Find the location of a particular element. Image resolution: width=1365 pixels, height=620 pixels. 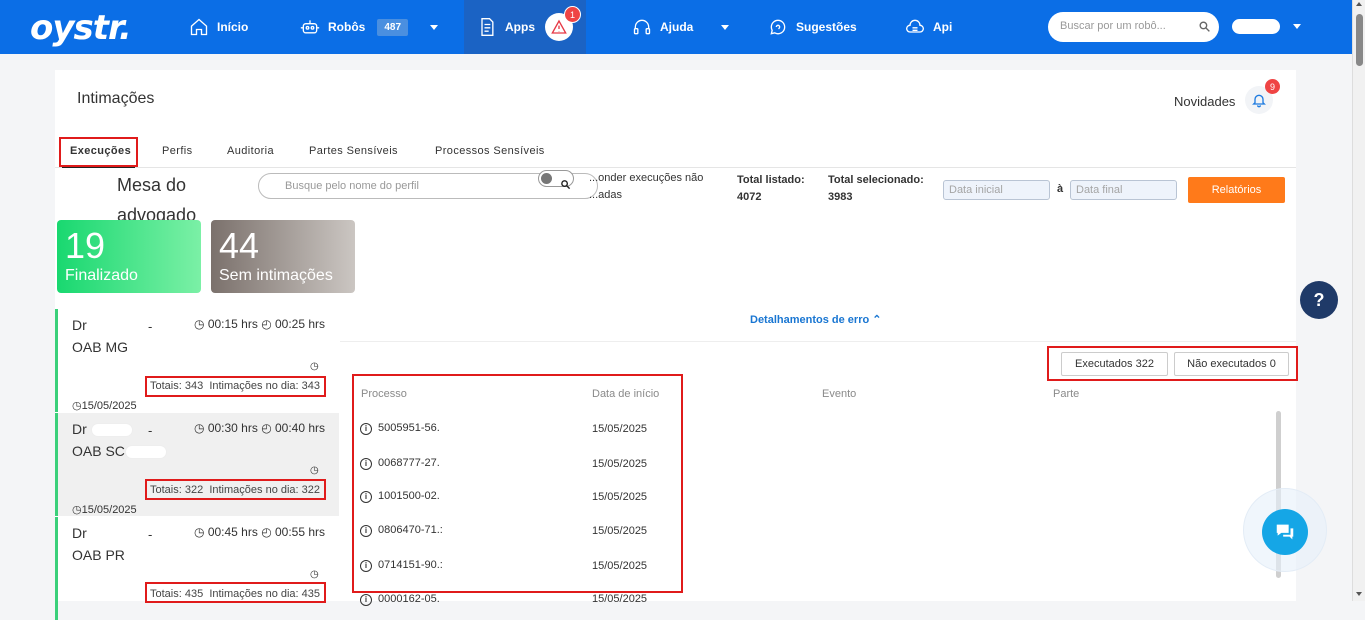

tab-auditoria: Auditoria is located at coordinates (250, 151).